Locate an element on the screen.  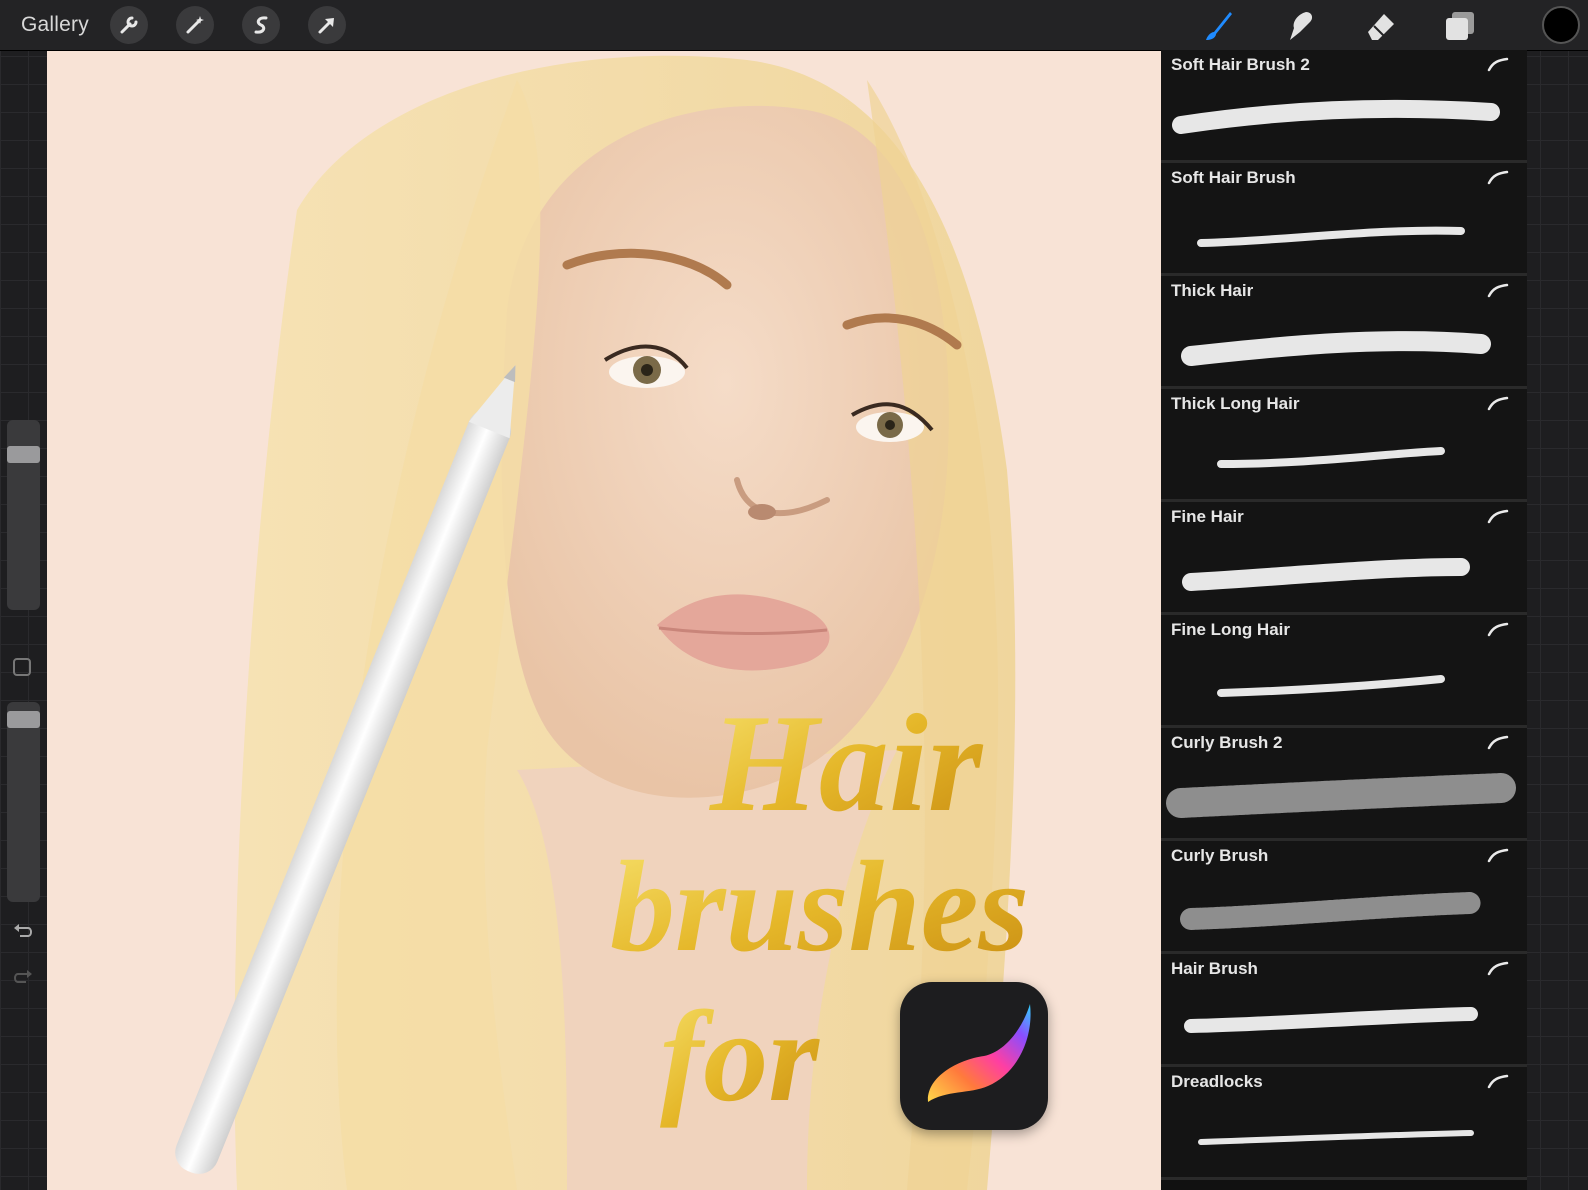
eraser-tool-button is located at coordinates (1380, 26).